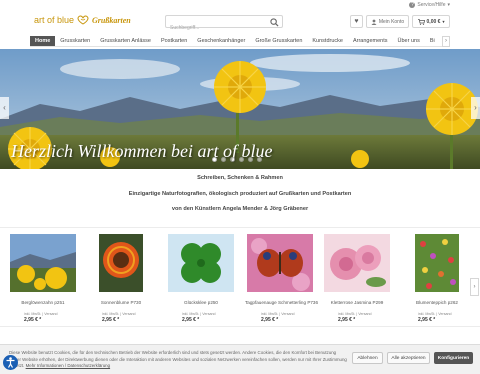  I want to click on question-icon: ?, so click(412, 5).